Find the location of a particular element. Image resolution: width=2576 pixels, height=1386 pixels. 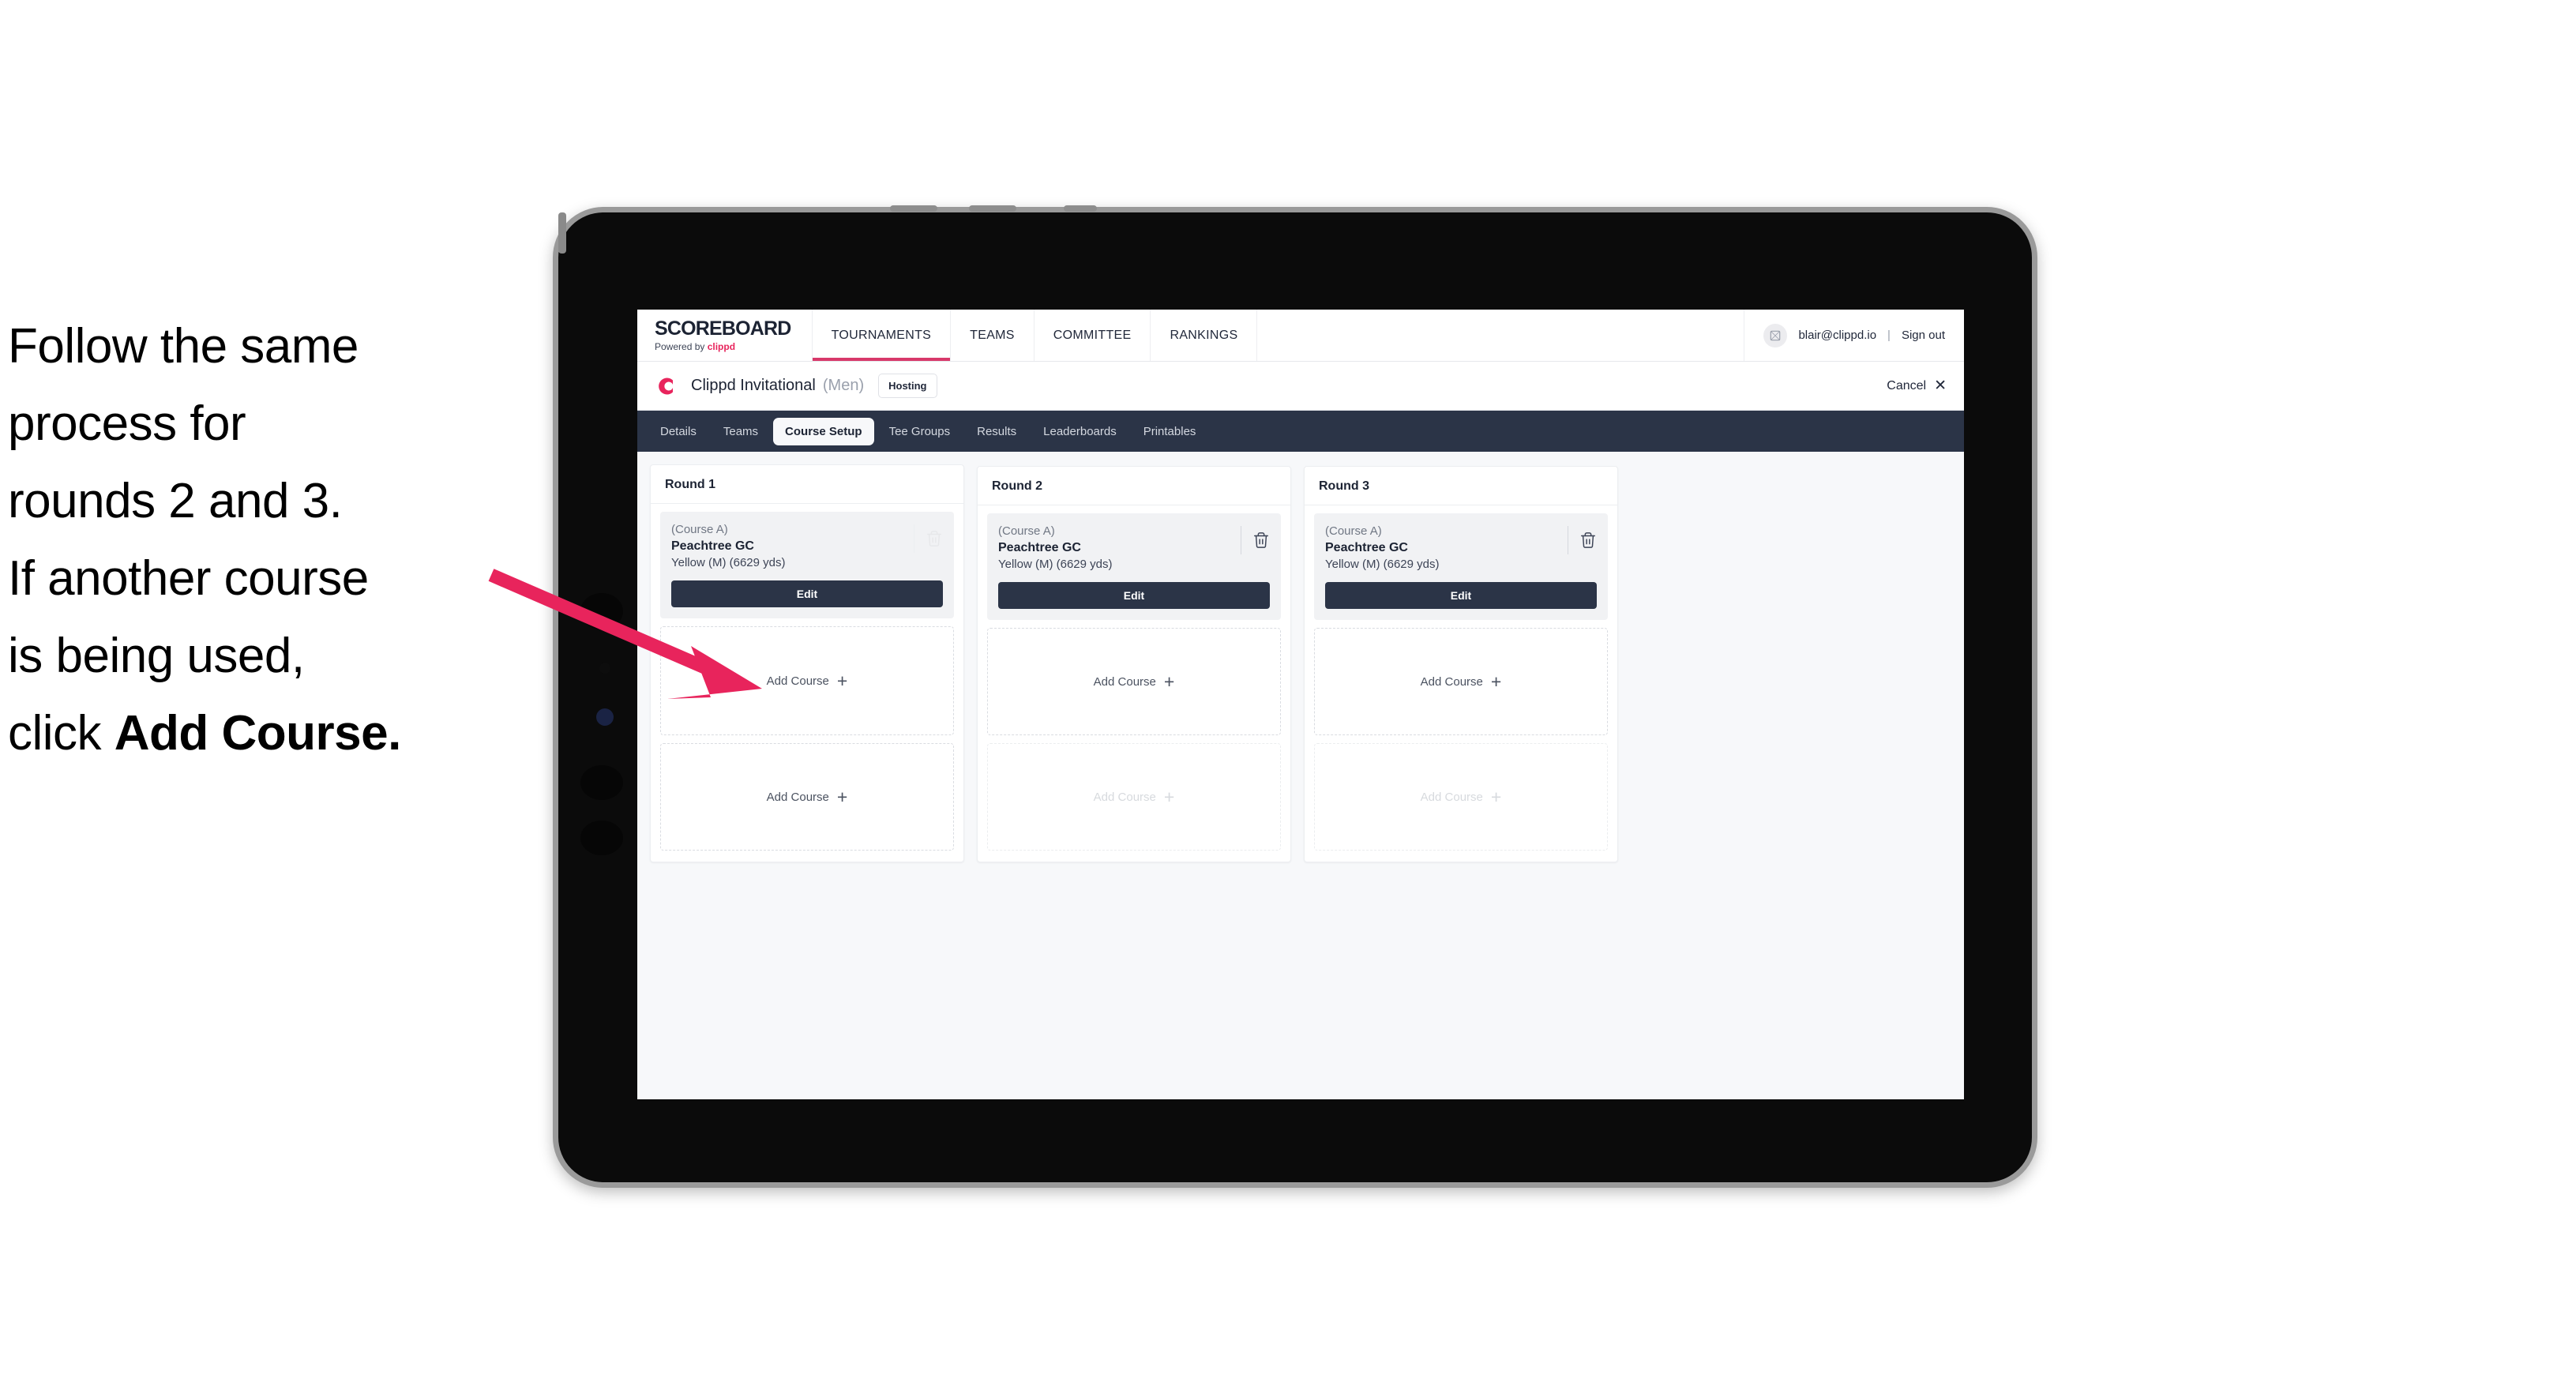

tournament-name: Clippd Invitational is located at coordinates (753, 385).